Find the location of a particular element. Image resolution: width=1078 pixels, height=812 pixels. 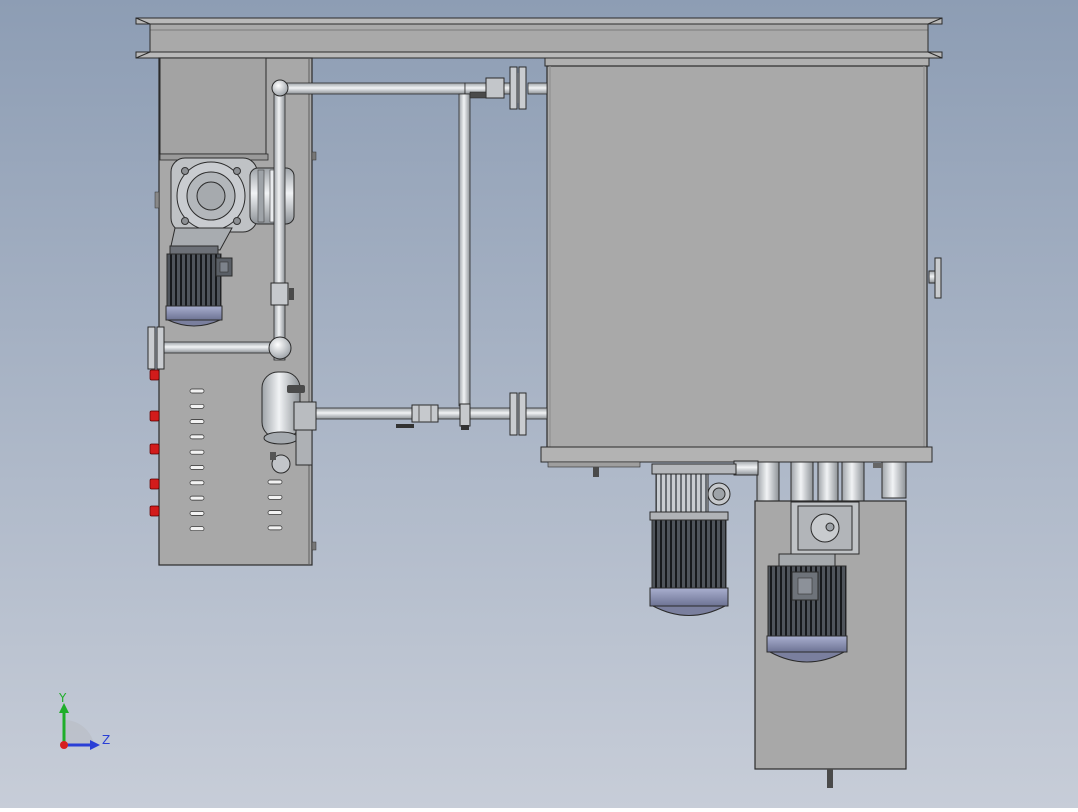

lower-pump-motor is located at coordinates (693, 539).